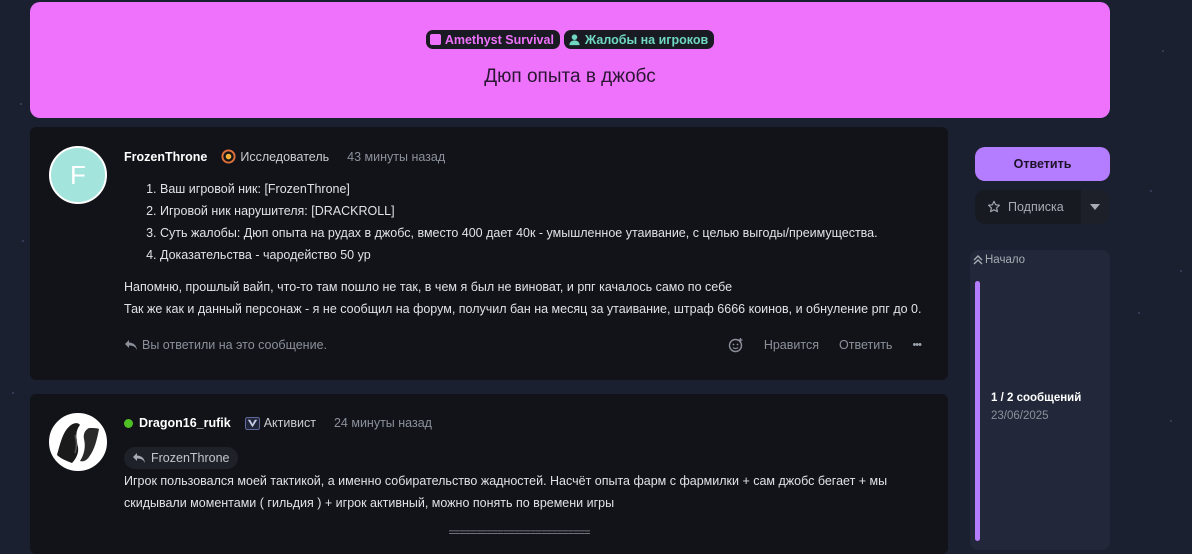 The image size is (1192, 554). I want to click on quoted-author-chip: FrozenThrone, so click(181, 458).